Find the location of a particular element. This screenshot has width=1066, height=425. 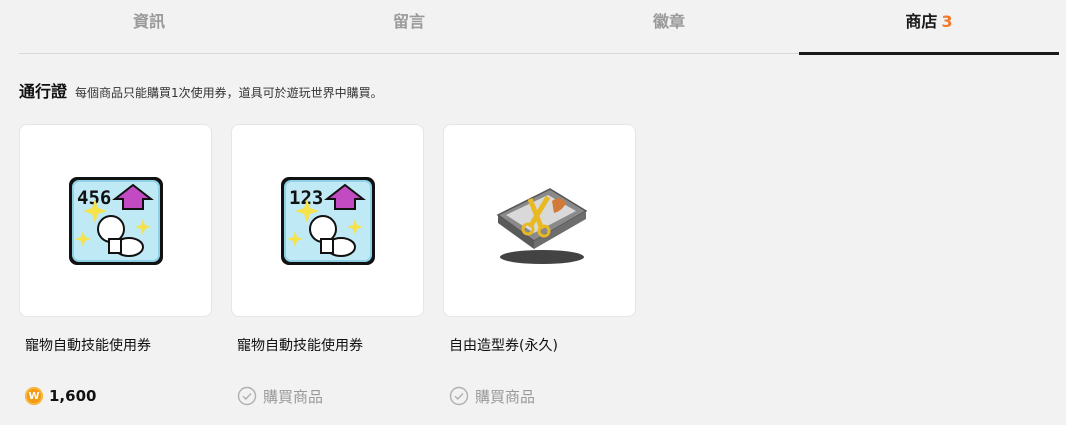

item-name: 自由造型券(永久) is located at coordinates (503, 346).